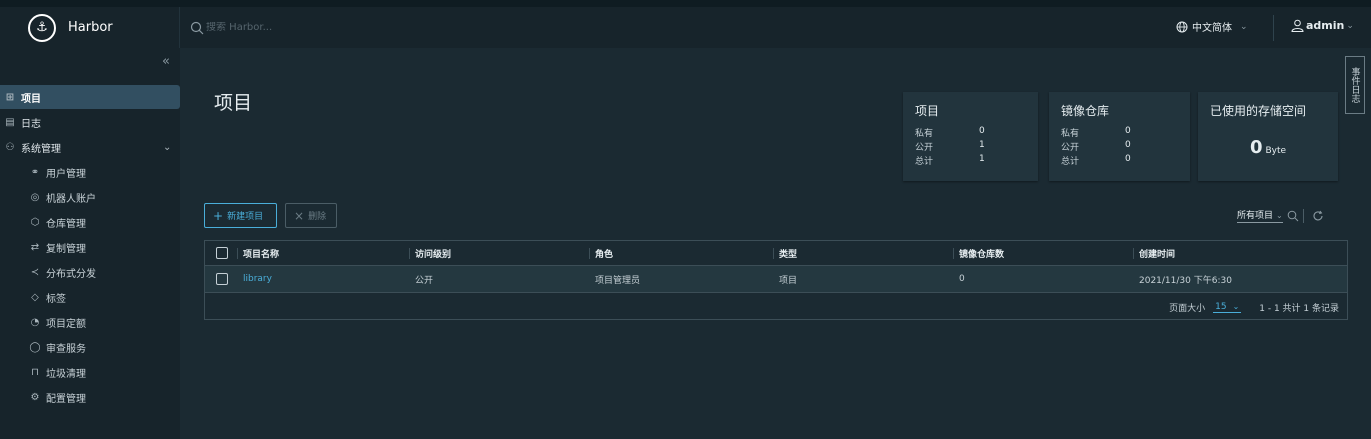 The height and width of the screenshot is (439, 1371). What do you see at coordinates (1258, 111) in the screenshot?
I see `card-title: 已使用的存储空间` at bounding box center [1258, 111].